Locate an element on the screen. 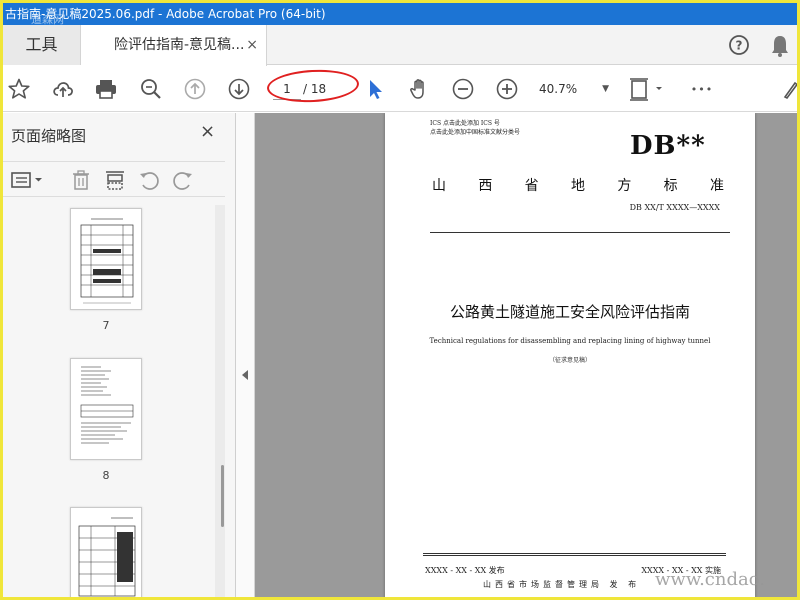  thumbnail-label-7: 7 is located at coordinates (106, 325).